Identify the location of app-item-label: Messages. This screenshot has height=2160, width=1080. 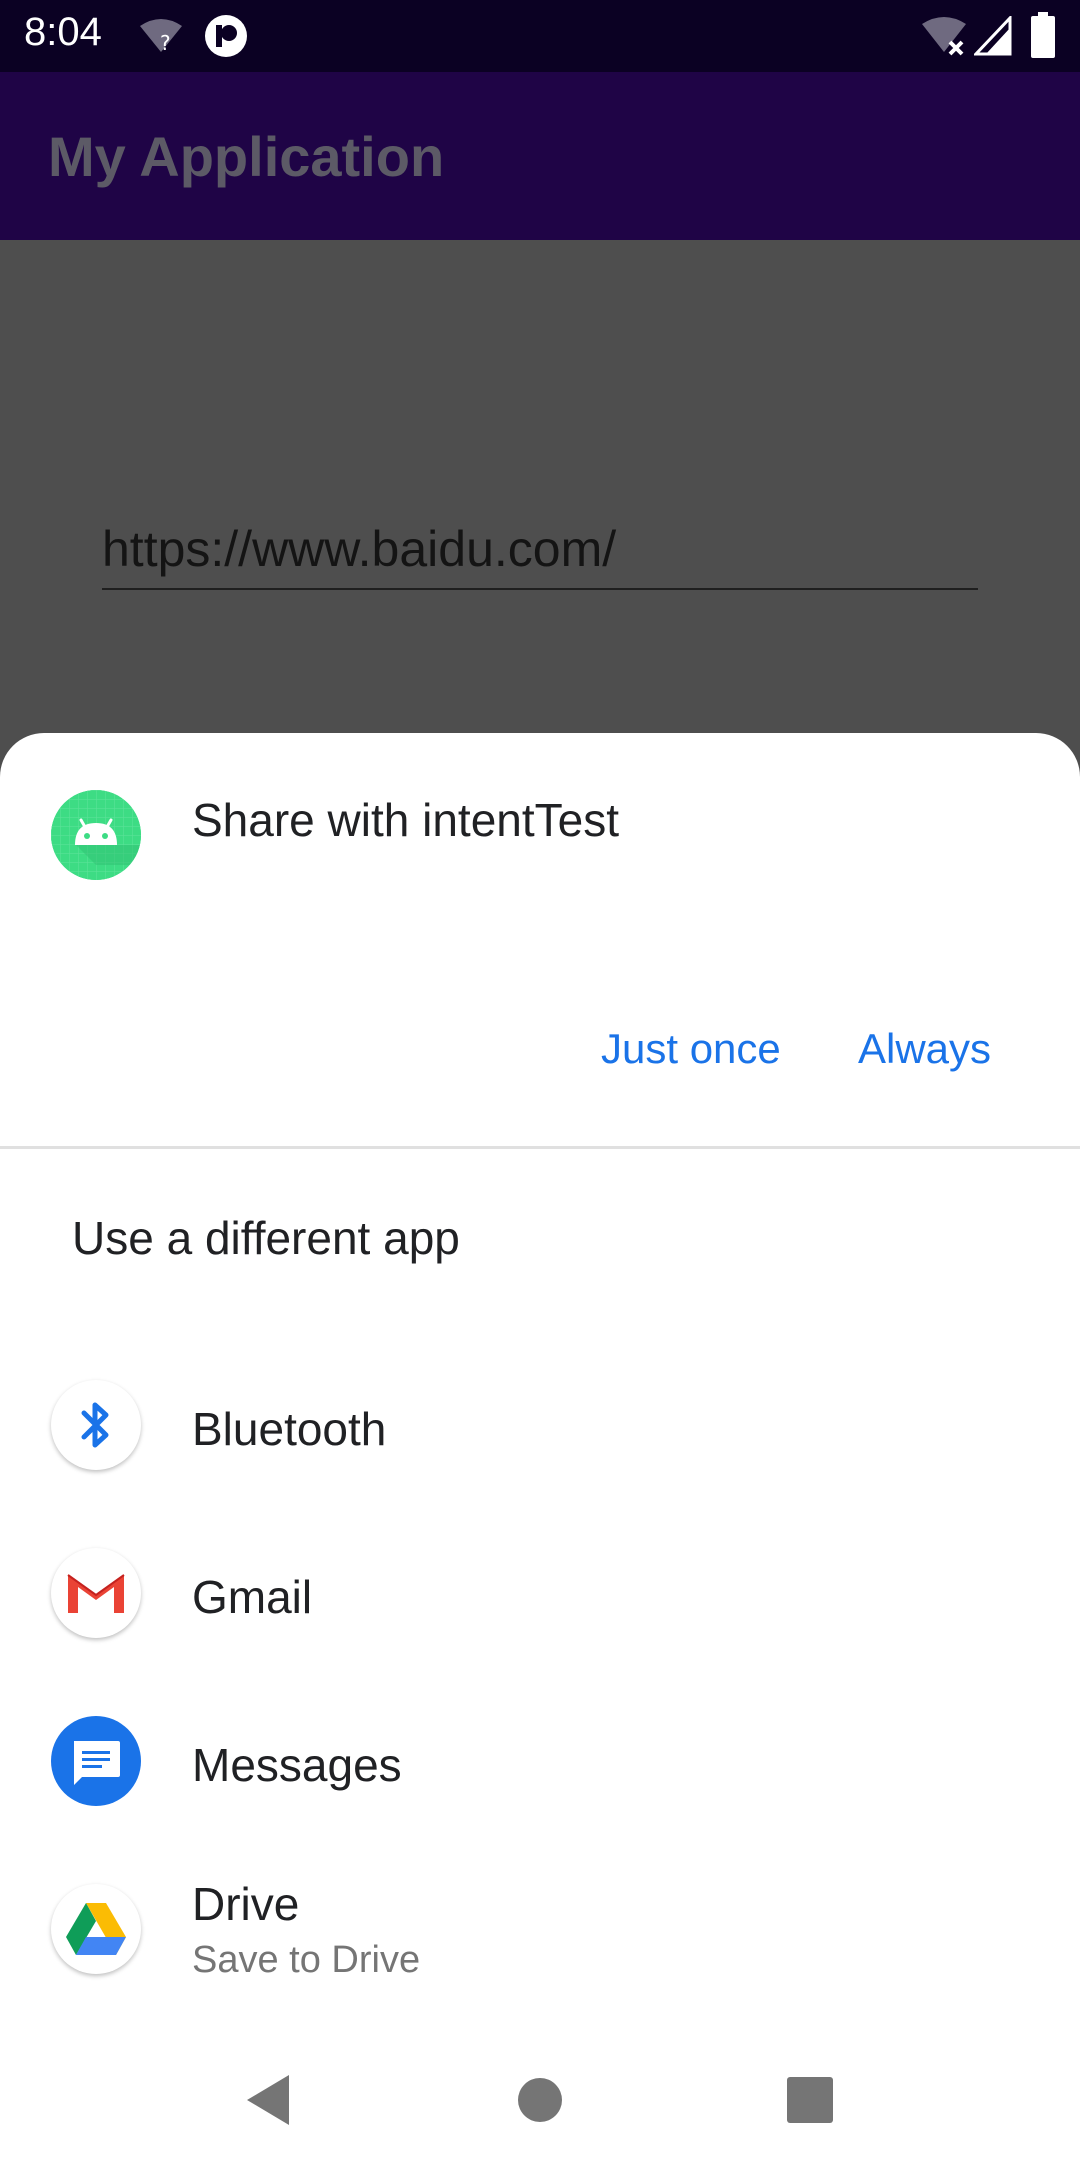
(297, 1765).